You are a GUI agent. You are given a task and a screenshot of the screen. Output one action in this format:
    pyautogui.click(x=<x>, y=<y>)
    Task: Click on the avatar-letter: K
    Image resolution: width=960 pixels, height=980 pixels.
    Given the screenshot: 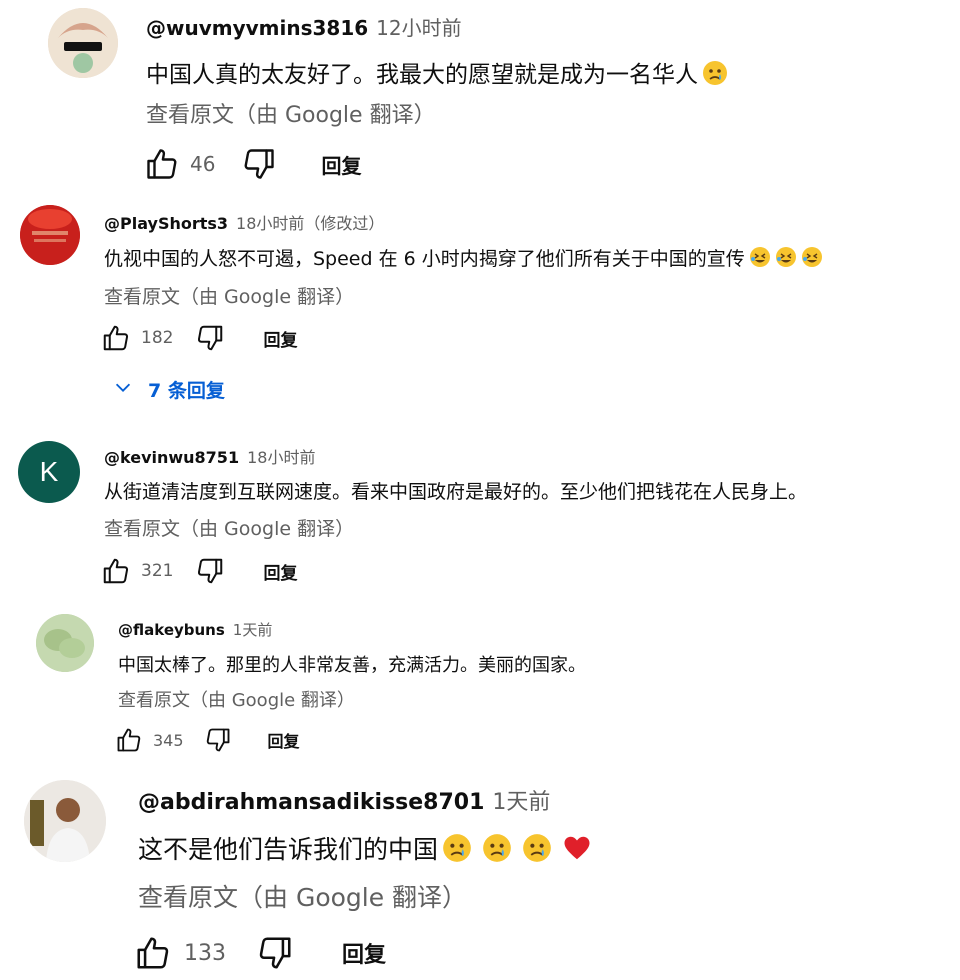 What is the action you would take?
    pyautogui.click(x=49, y=471)
    